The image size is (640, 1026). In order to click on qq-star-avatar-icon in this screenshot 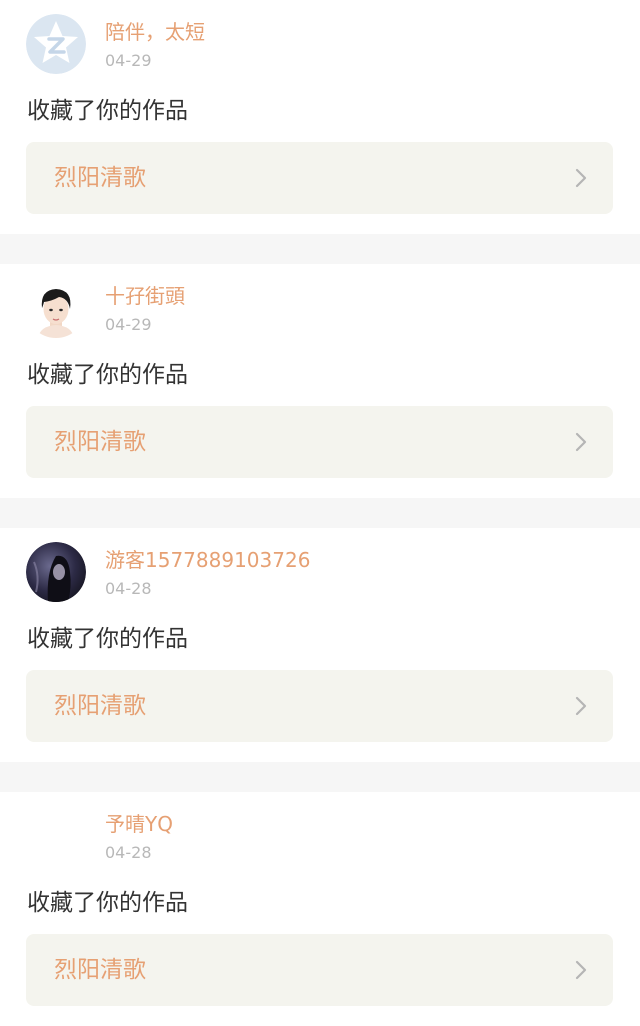, I will do `click(56, 44)`.